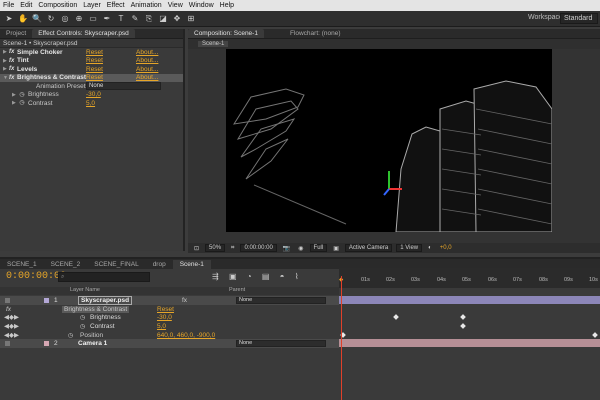 This screenshot has height=400, width=600. Describe the element at coordinates (226, 33) in the screenshot. I see `tab-composition: Composition: Scene-1` at that location.